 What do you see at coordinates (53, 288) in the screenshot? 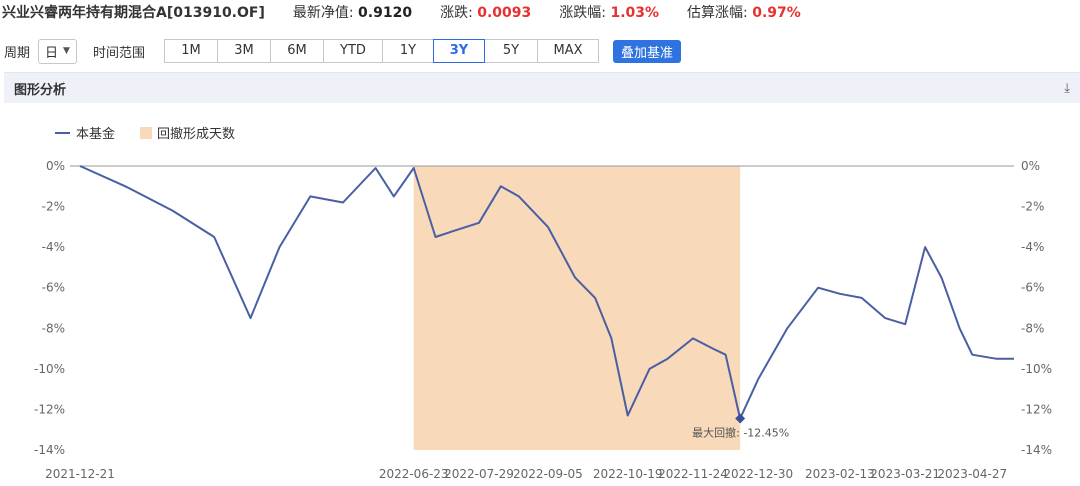
I see `y-tick-left: -6%` at bounding box center [53, 288].